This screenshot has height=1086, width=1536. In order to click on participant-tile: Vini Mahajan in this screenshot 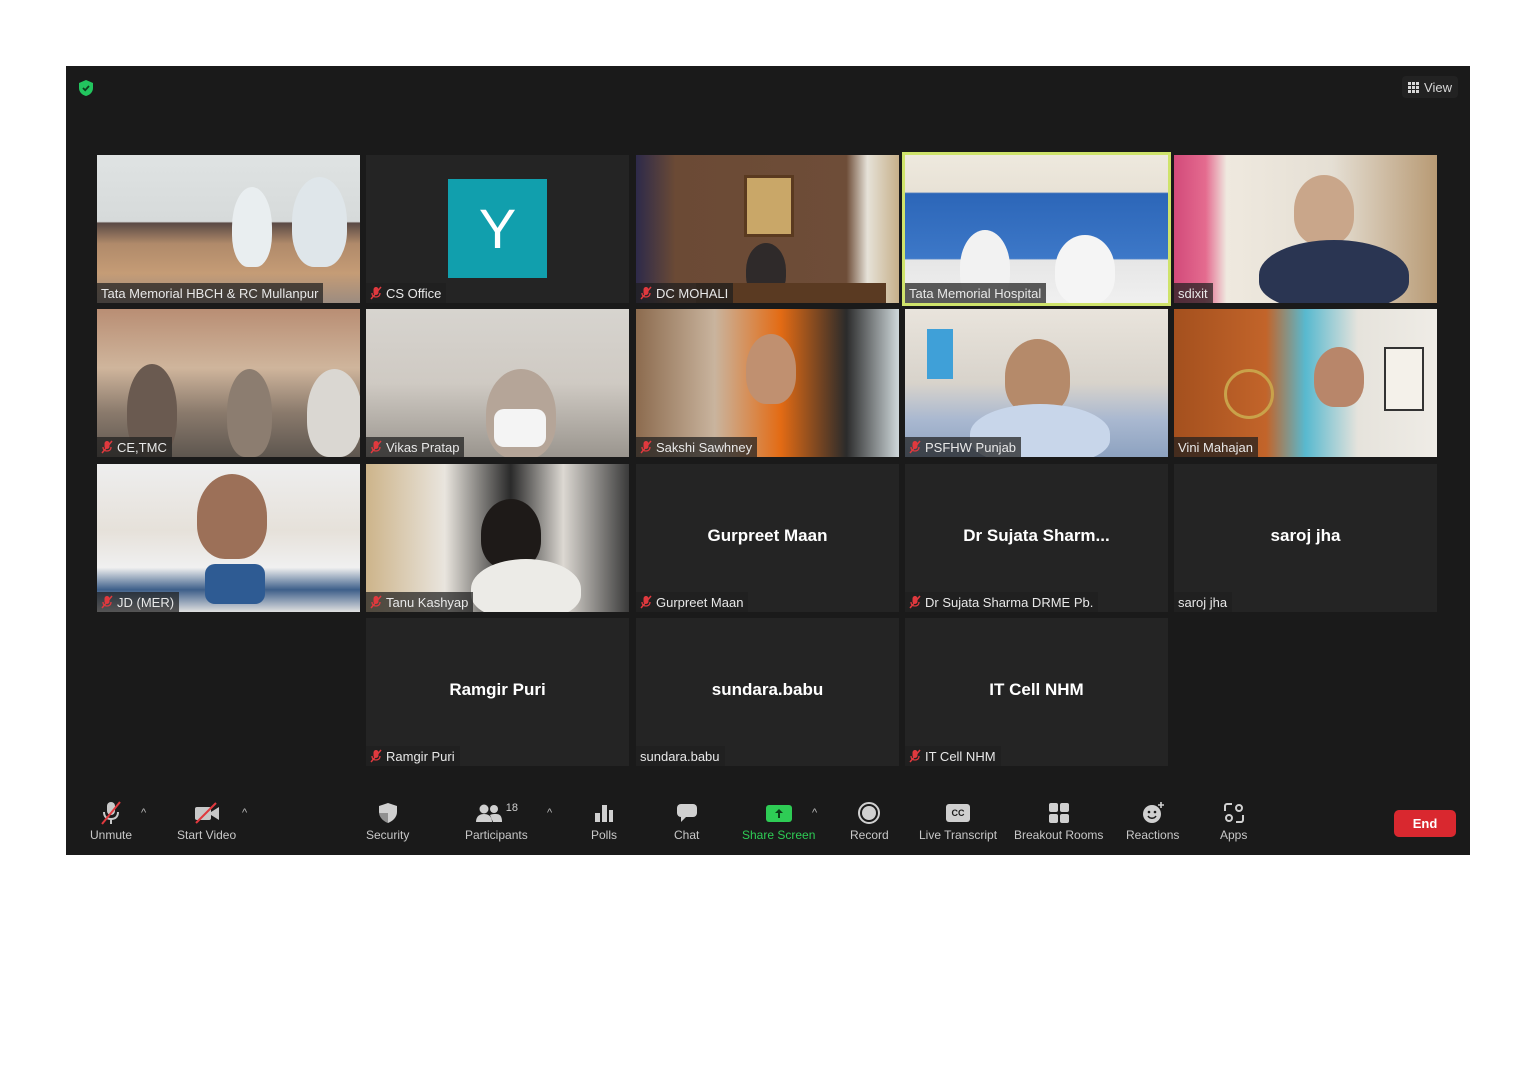, I will do `click(1305, 383)`.